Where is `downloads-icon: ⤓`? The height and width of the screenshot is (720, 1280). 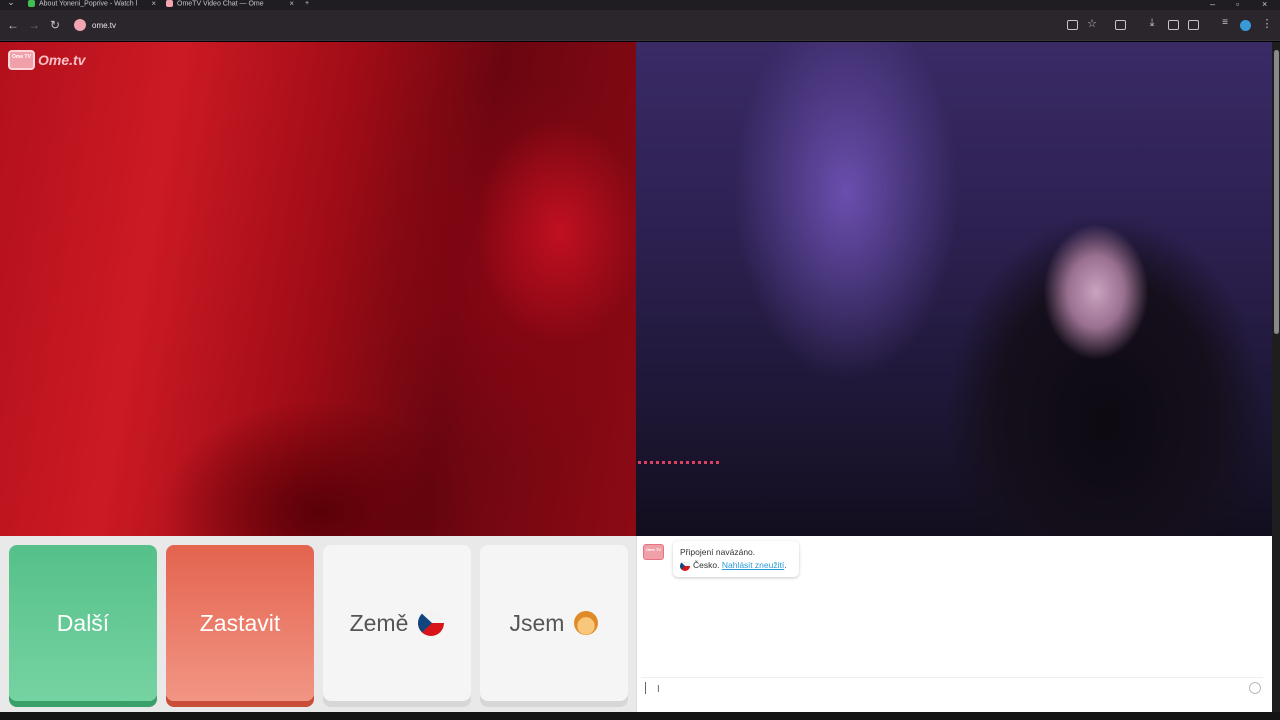 downloads-icon: ⤓ is located at coordinates (1152, 23).